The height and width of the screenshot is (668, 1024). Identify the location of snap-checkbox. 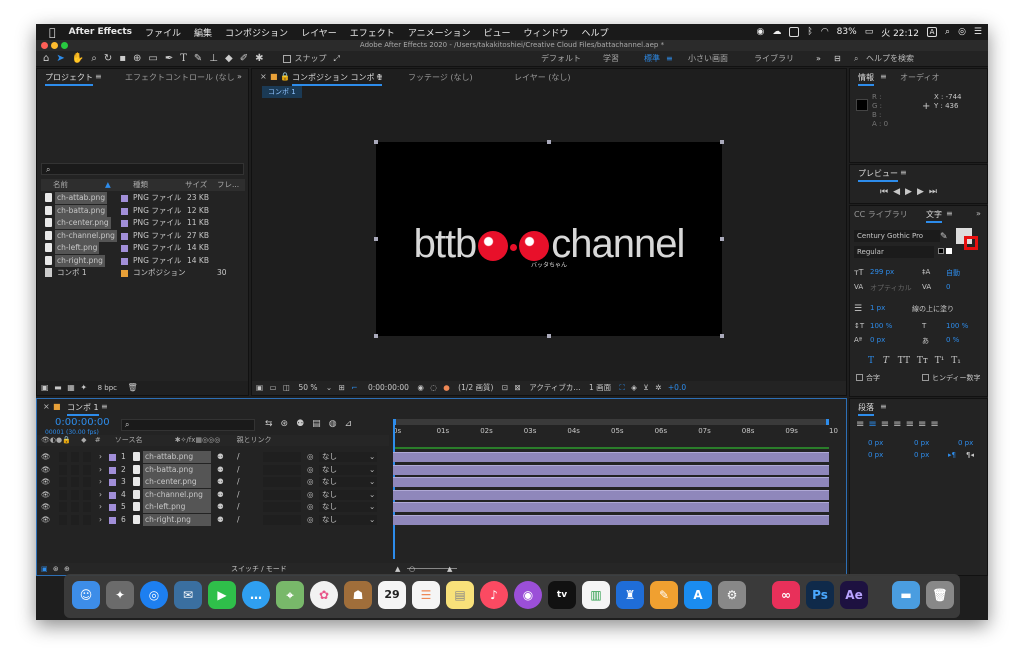
(287, 58).